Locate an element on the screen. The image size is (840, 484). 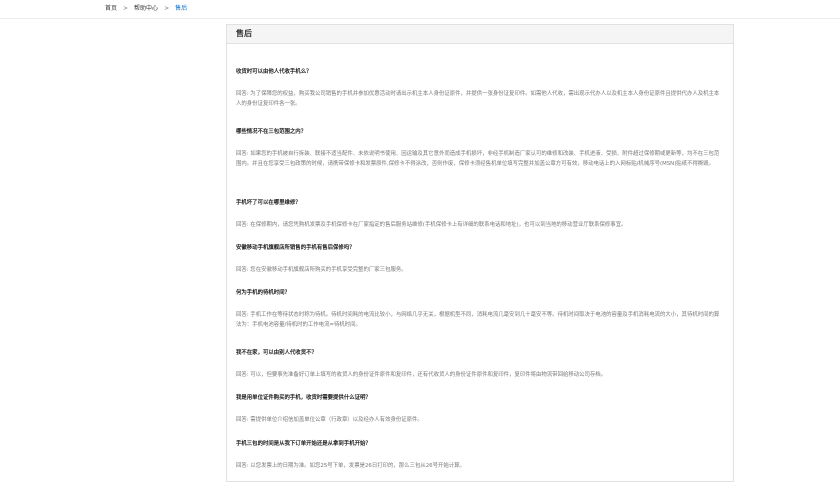
breadcrumb-current: 售后 is located at coordinates (181, 8).